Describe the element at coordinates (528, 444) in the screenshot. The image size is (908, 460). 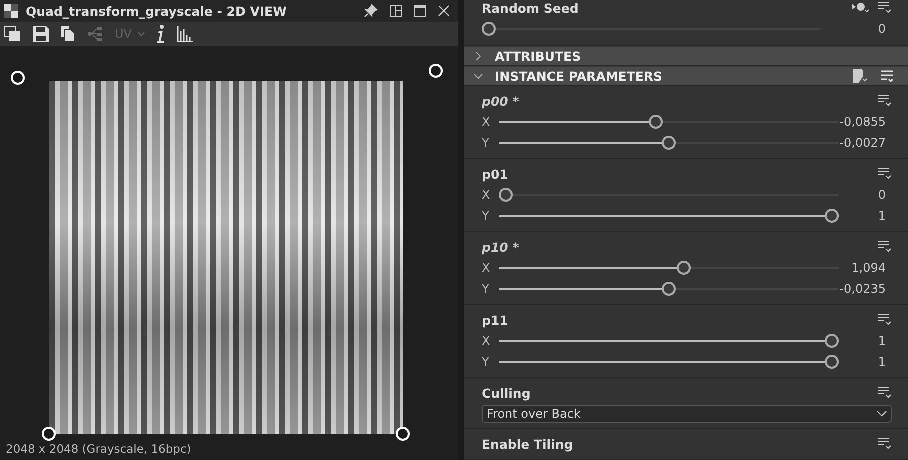
I see `parameter-label: Enable Tiling` at that location.